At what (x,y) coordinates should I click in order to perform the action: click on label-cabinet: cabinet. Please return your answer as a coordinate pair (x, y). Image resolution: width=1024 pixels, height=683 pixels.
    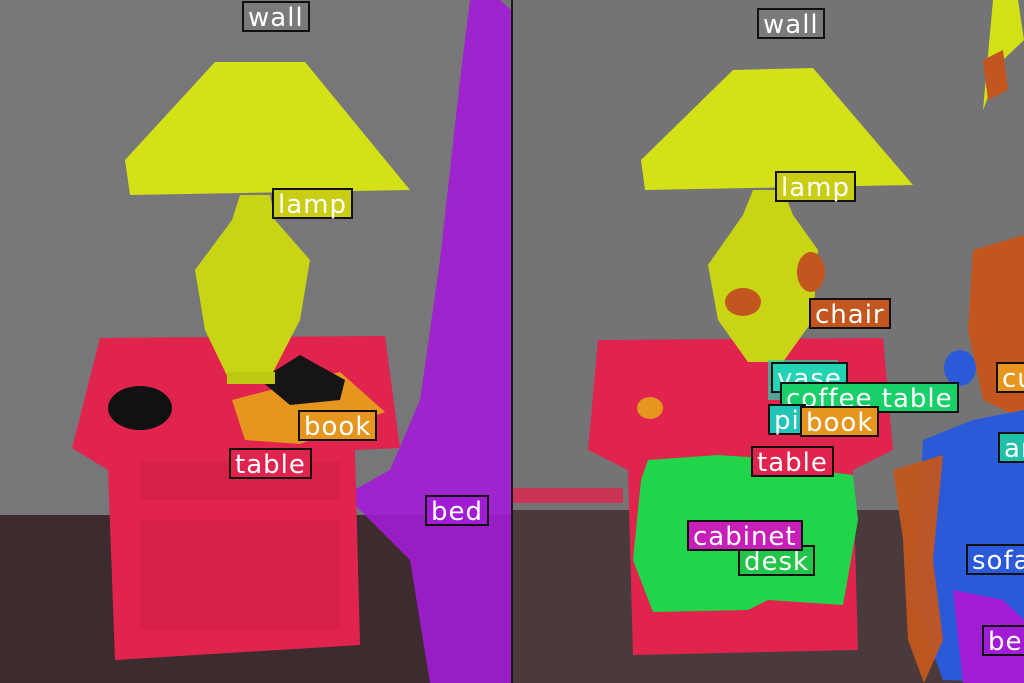
    Looking at the image, I should click on (745, 536).